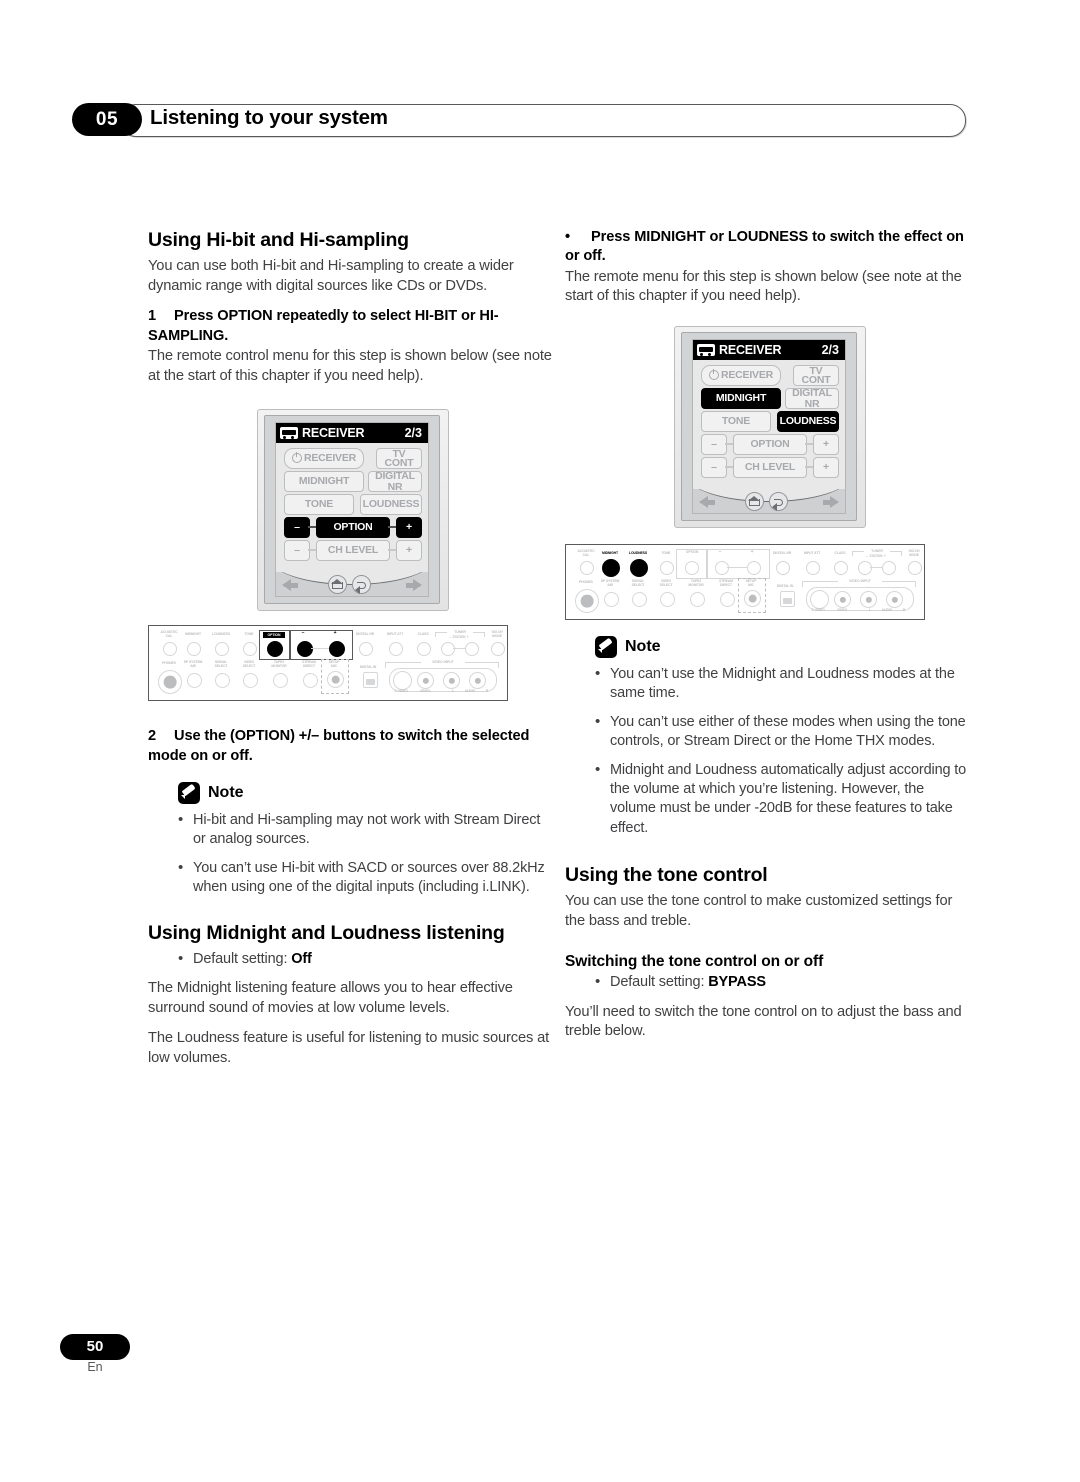 The width and height of the screenshot is (1080, 1482). Describe the element at coordinates (413, 433) in the screenshot. I see `remote-page-indicator: 2/3` at that location.